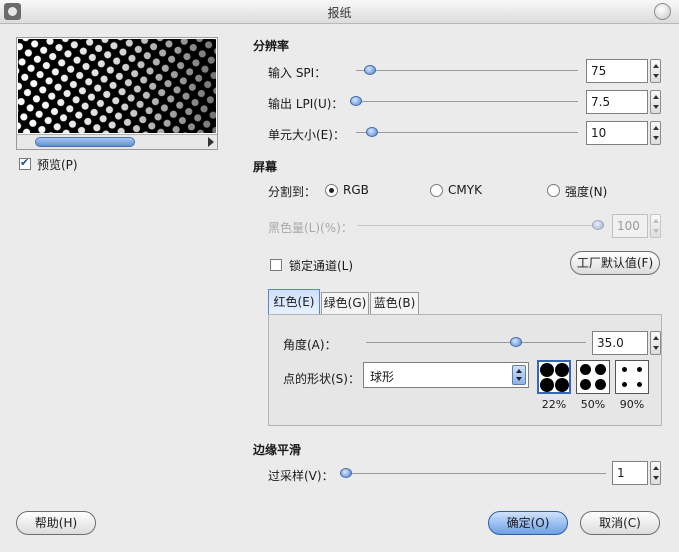 The image size is (679, 552). What do you see at coordinates (655, 71) in the screenshot?
I see `input-spi-stepper` at bounding box center [655, 71].